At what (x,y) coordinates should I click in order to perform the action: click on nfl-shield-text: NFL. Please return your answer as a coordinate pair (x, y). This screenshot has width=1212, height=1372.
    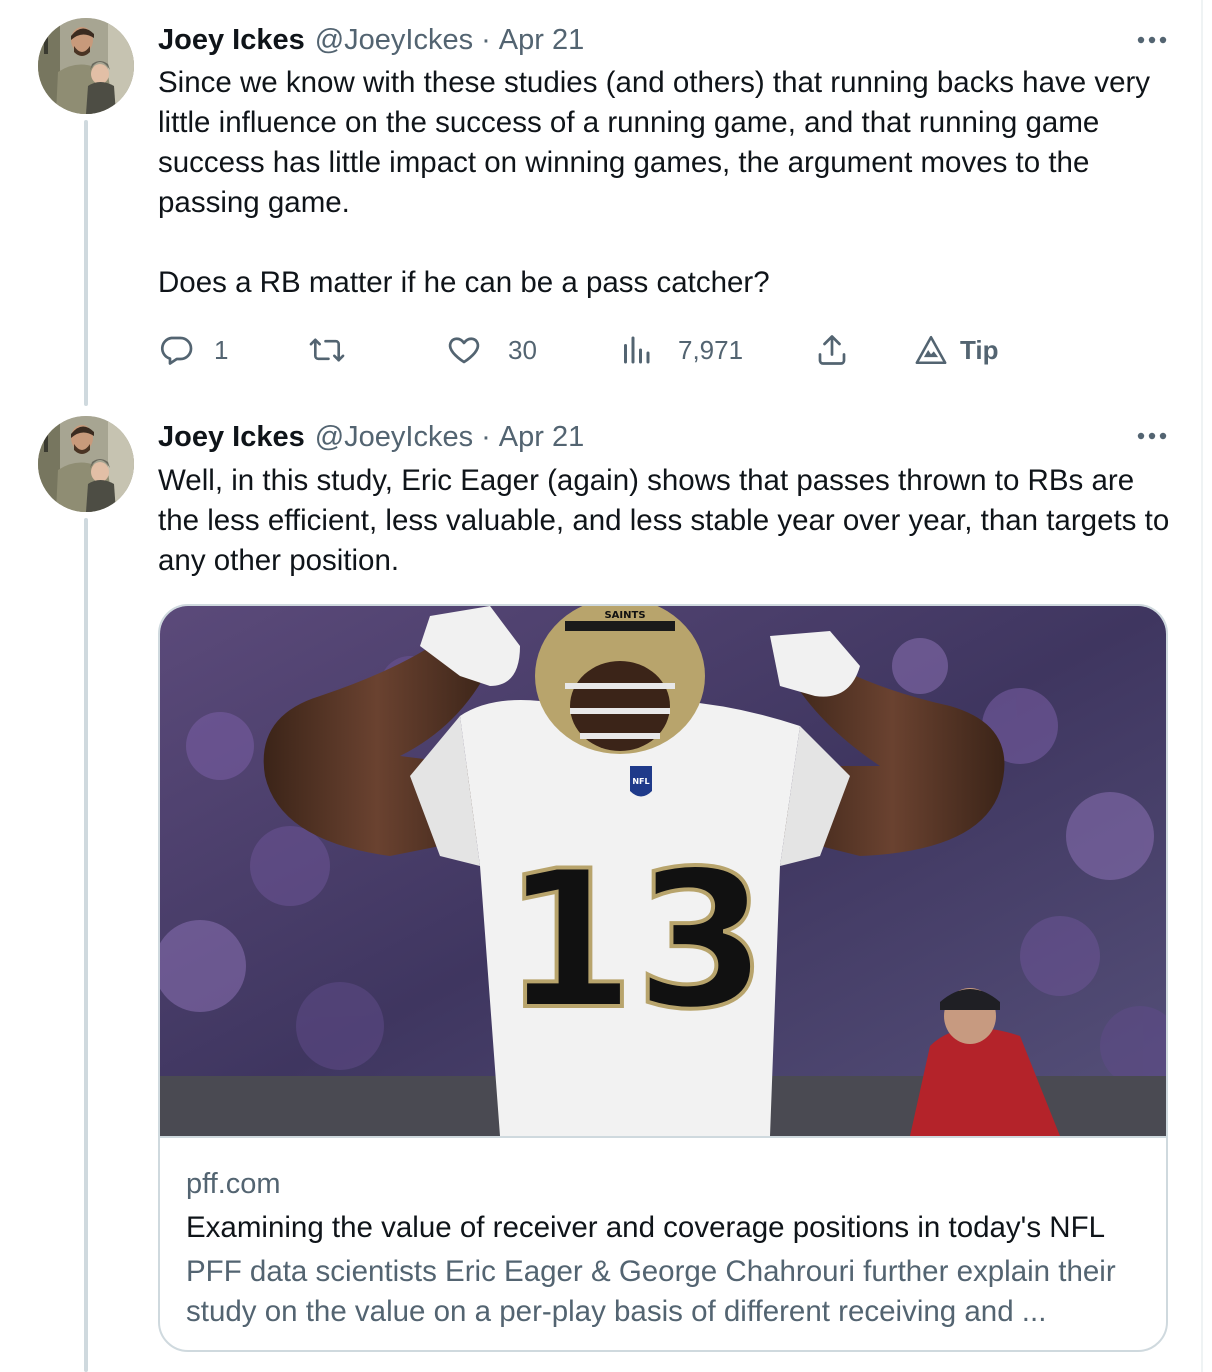
    Looking at the image, I should click on (640, 781).